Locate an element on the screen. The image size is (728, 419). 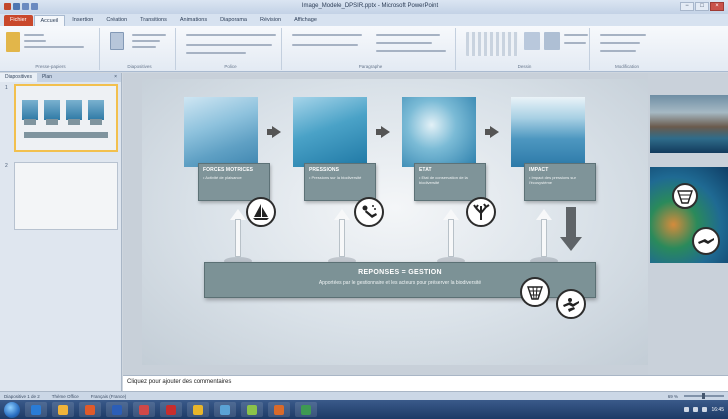
maximize-button: □ is located at coordinates (702, 6).